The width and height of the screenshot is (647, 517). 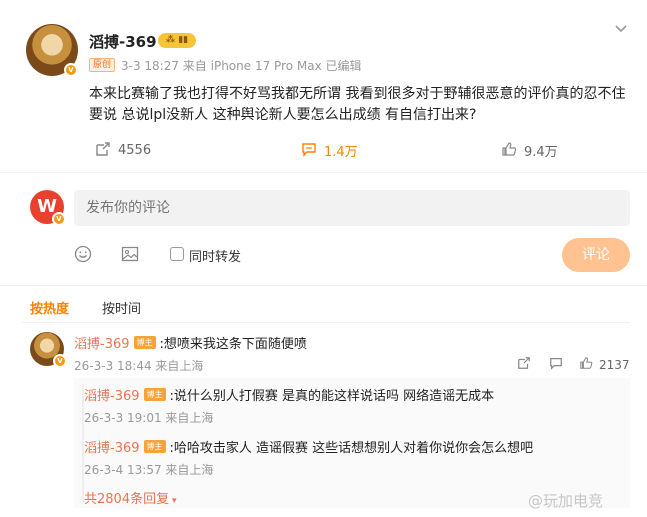 I want to click on comment-text: :想喷来我这条下面随便喷, so click(x=233, y=344).